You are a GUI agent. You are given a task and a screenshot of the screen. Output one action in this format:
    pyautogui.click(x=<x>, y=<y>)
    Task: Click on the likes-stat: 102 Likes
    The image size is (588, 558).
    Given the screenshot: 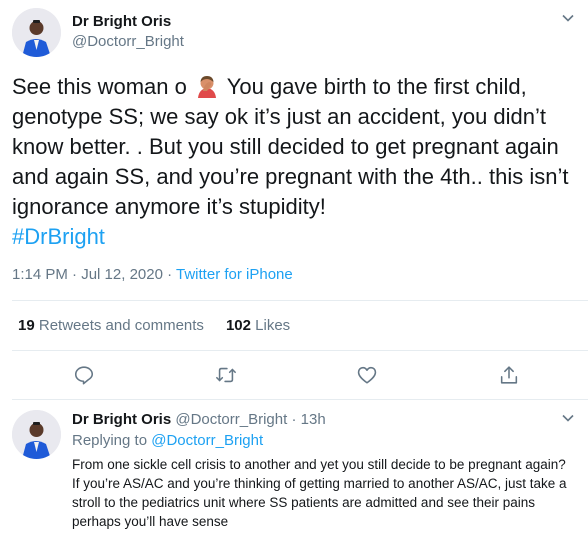 What is the action you would take?
    pyautogui.click(x=258, y=325)
    